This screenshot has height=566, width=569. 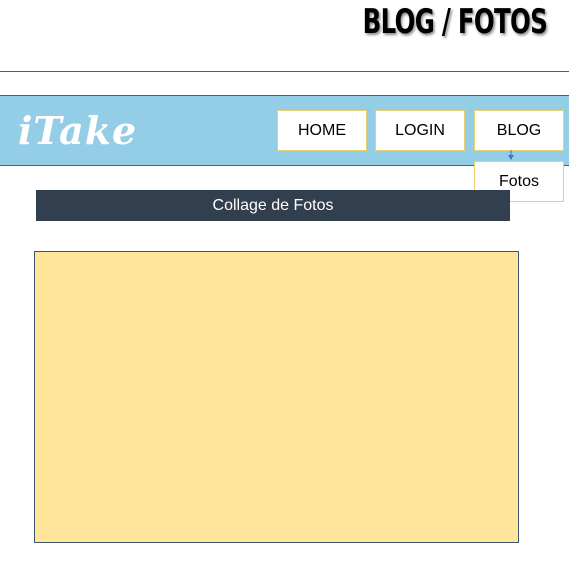 What do you see at coordinates (322, 130) in the screenshot?
I see `nav-home-button: HOME` at bounding box center [322, 130].